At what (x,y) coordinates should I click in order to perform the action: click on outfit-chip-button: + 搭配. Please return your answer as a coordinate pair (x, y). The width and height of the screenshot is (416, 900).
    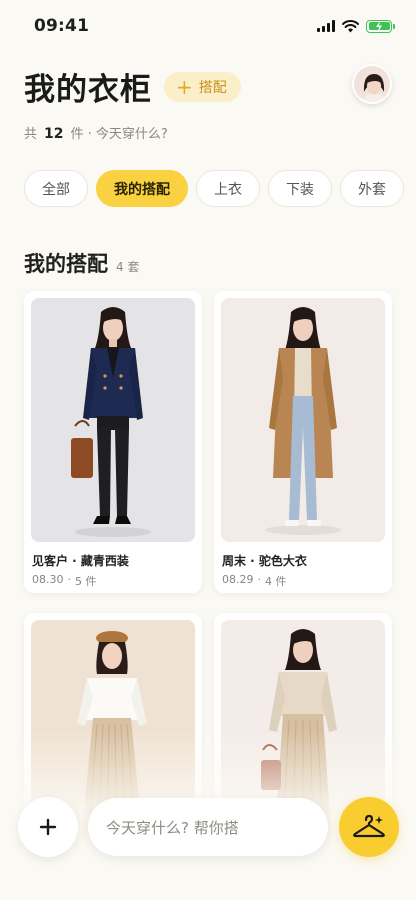
    Looking at the image, I should click on (202, 86).